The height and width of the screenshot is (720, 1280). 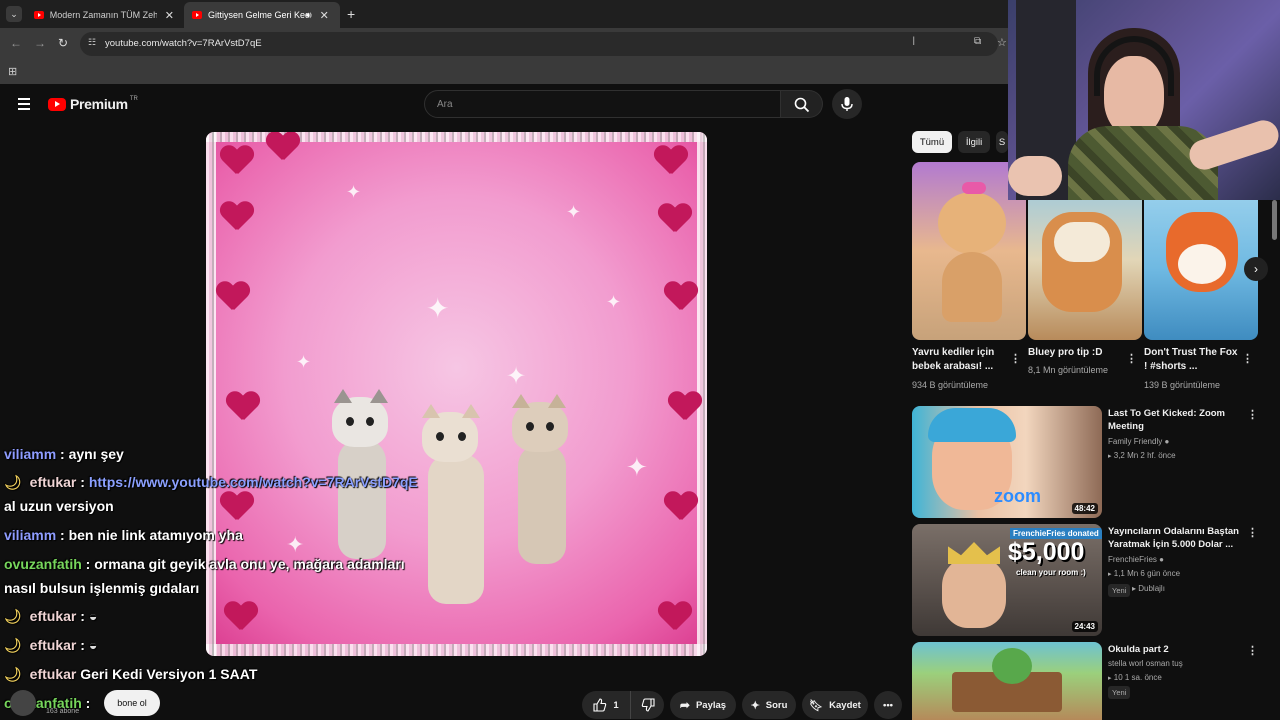 I want to click on search-button, so click(x=802, y=104).